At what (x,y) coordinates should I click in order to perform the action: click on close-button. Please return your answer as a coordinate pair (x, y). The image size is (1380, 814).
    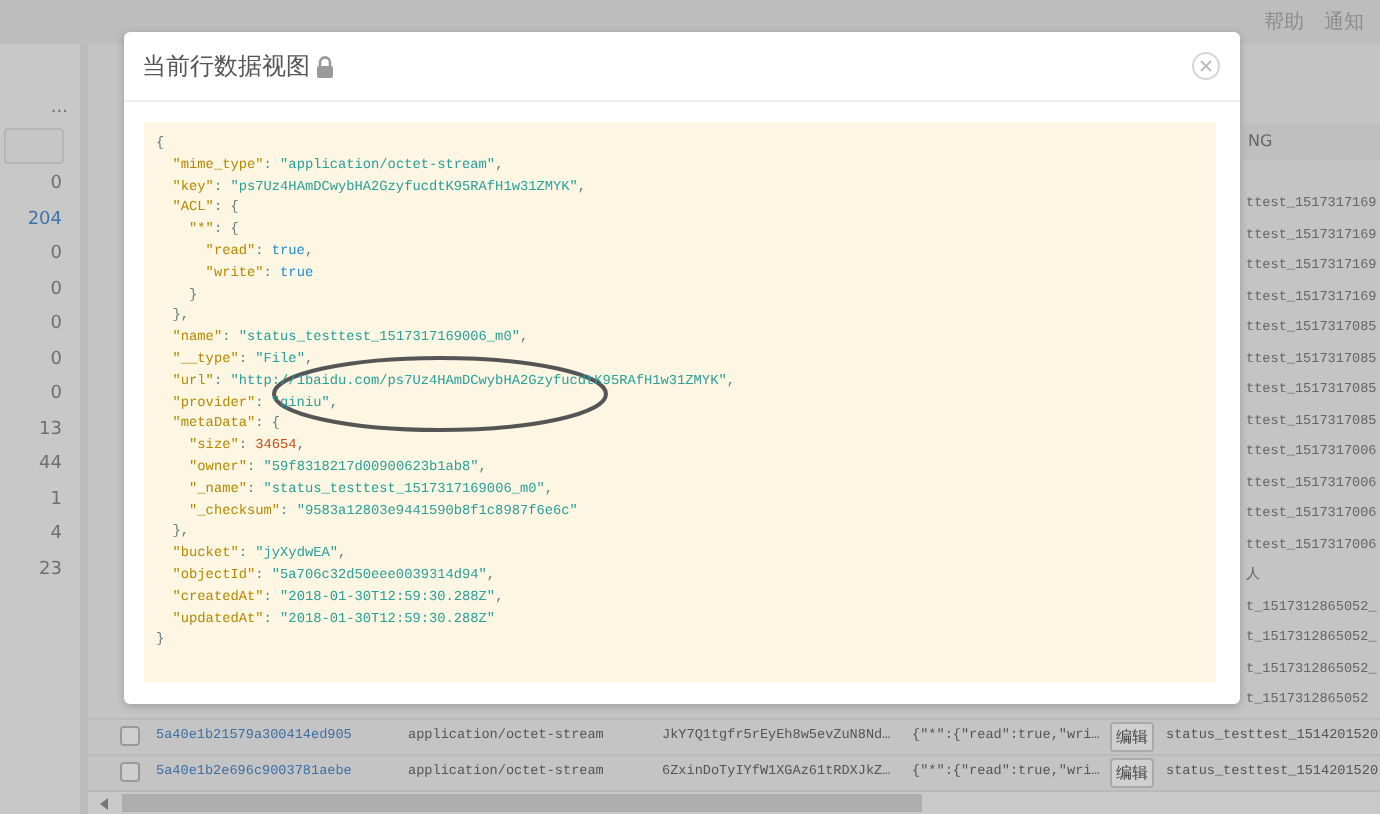
    Looking at the image, I should click on (1206, 66).